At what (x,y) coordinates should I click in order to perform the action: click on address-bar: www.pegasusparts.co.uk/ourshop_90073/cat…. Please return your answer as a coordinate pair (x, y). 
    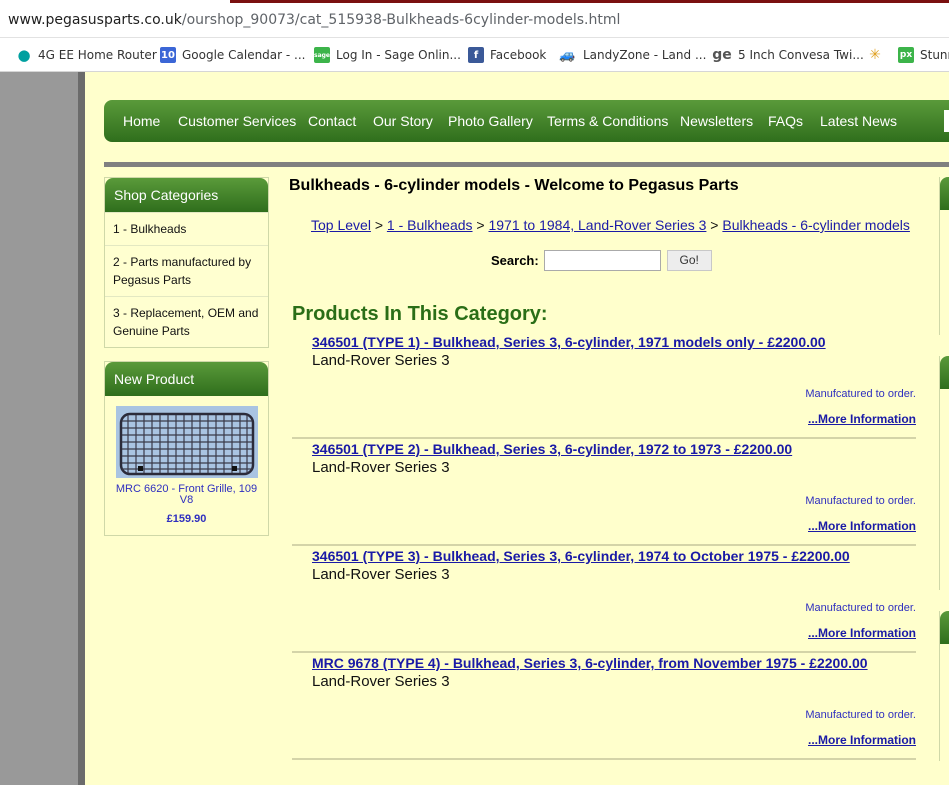
    Looking at the image, I should click on (474, 19).